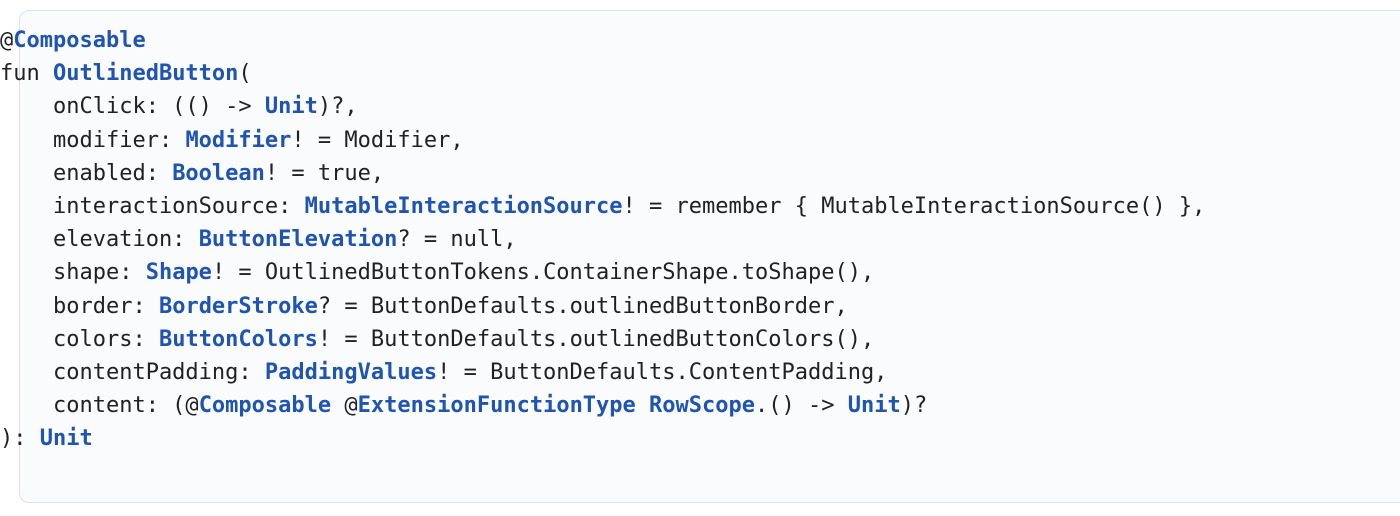 The width and height of the screenshot is (1400, 516). Describe the element at coordinates (86, 173) in the screenshot. I see `code-text-token: enabled:` at that location.